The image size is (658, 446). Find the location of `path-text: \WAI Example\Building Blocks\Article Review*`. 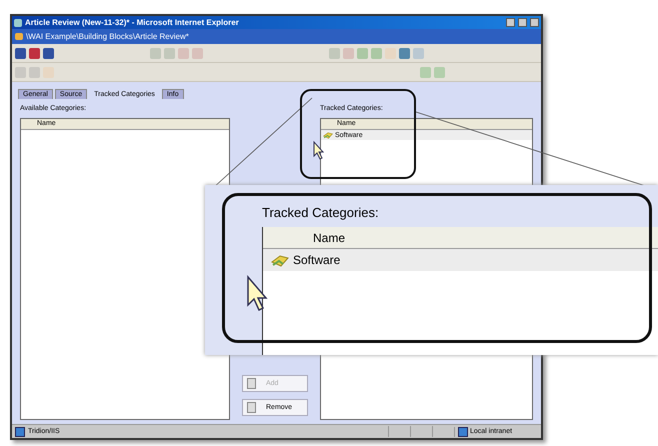

path-text: \WAI Example\Building Blocks\Article Review* is located at coordinates (107, 36).